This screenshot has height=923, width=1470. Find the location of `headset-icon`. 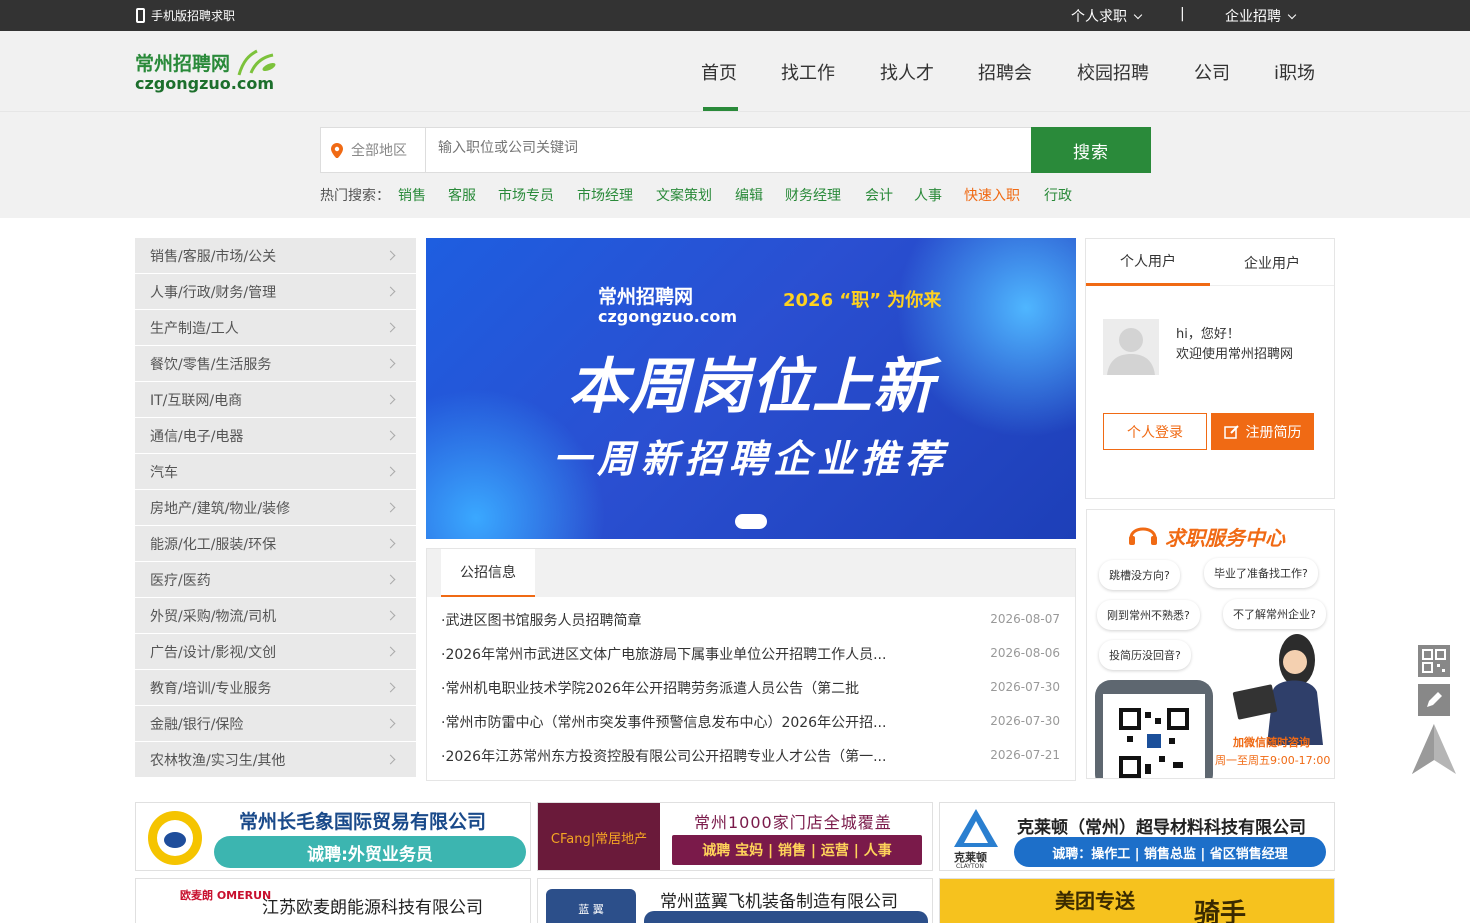

headset-icon is located at coordinates (1143, 536).